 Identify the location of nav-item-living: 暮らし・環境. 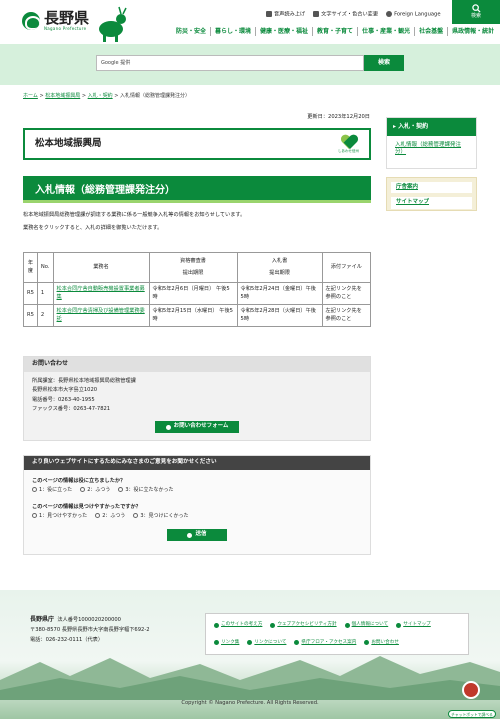
(234, 31).